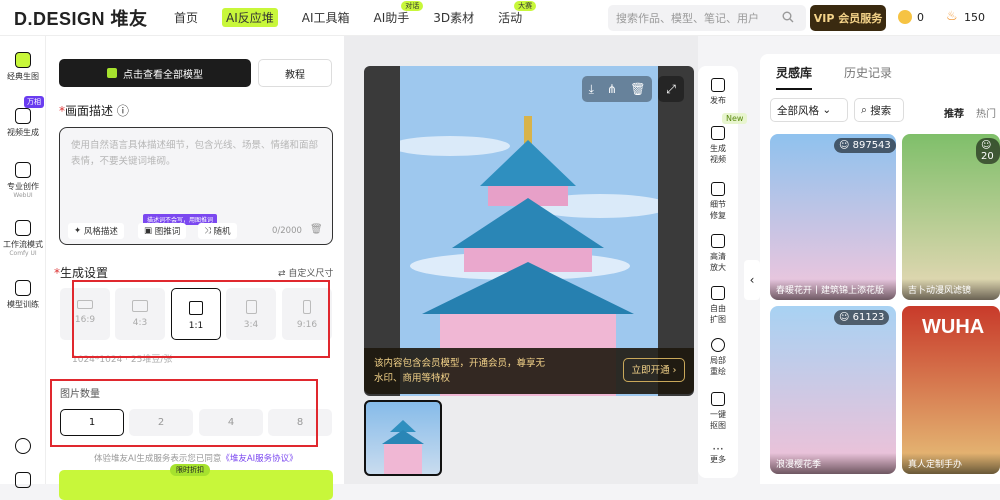  I want to click on vip-upsell-banner: 该内容包含会员模型，开通会员，尊享无水印、商用等特权 立即开通 ›, so click(529, 371).